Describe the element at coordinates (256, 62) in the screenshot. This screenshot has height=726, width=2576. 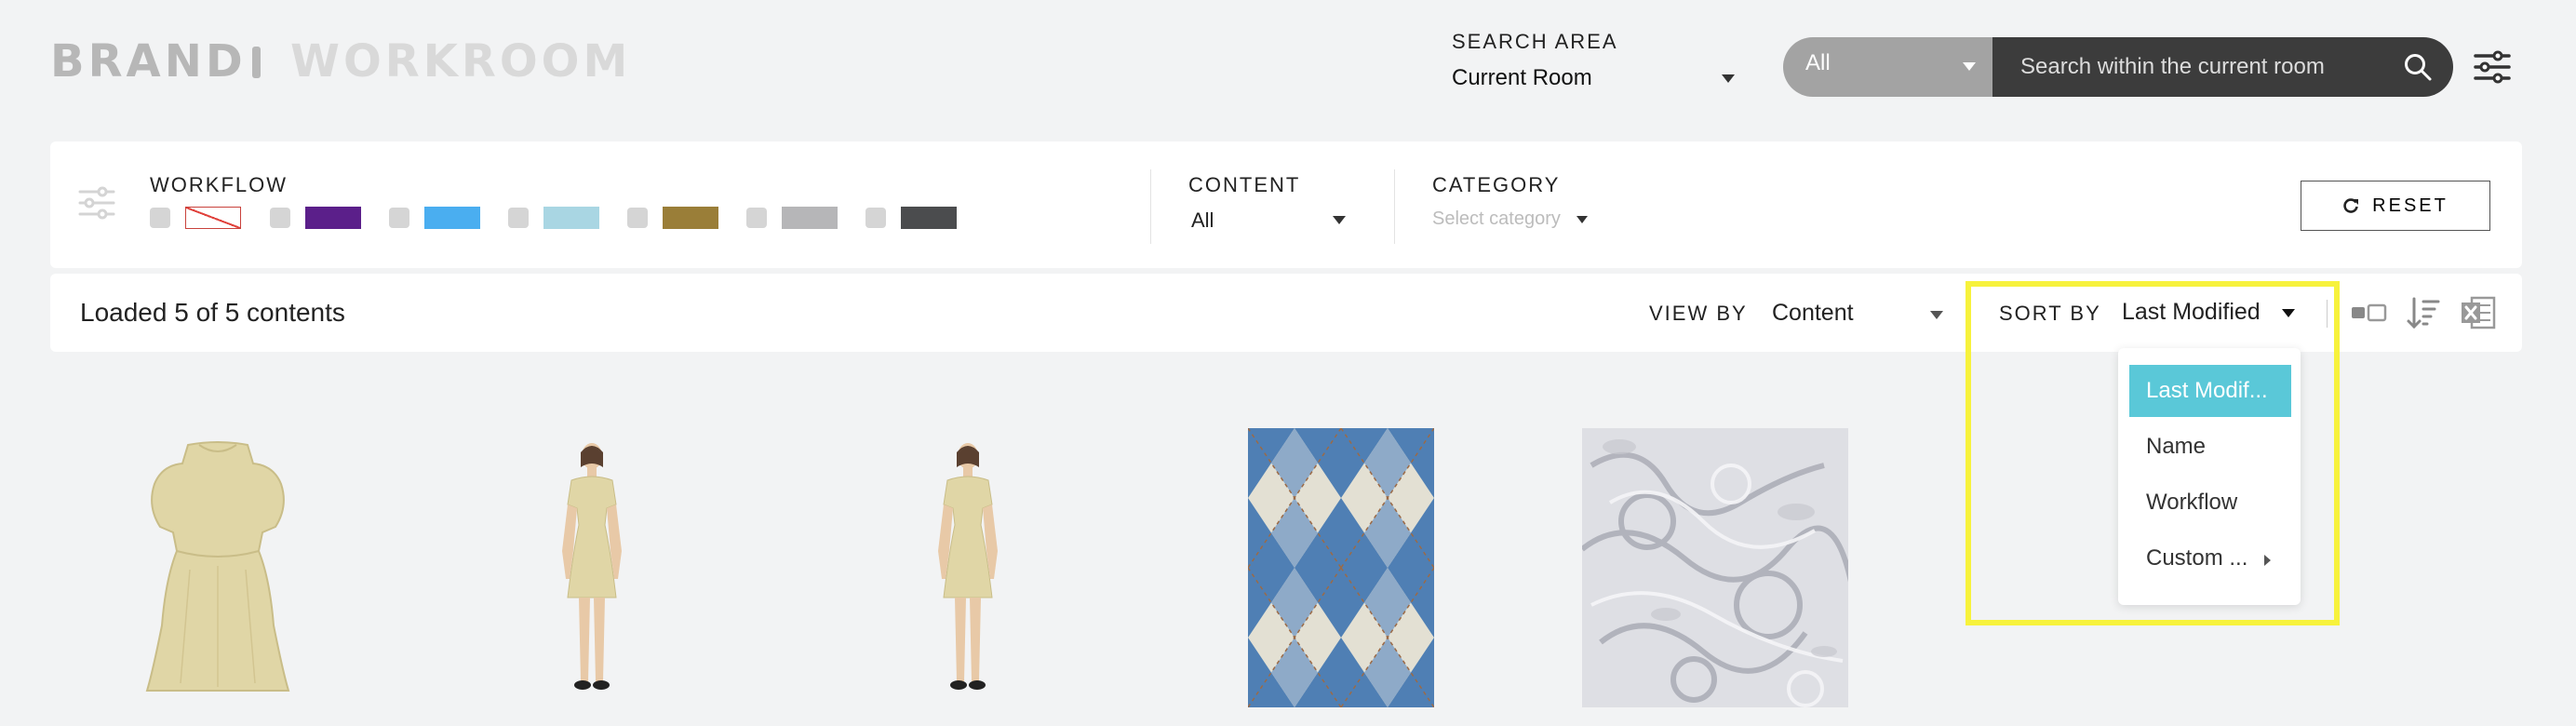
I see `brand-divider` at that location.